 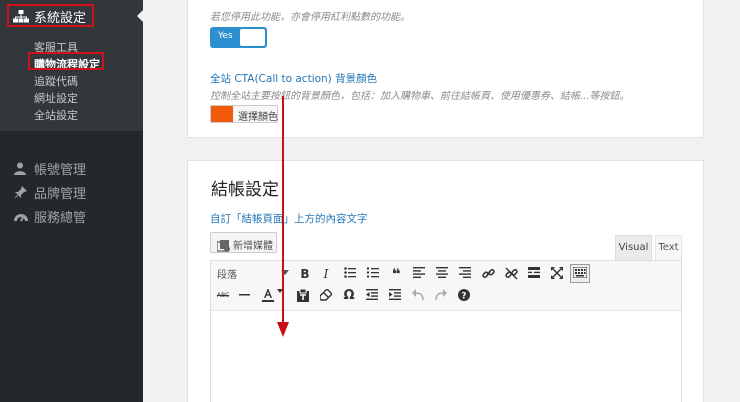 I want to click on sidebar-item-brands: 品牌管理, so click(x=71, y=191).